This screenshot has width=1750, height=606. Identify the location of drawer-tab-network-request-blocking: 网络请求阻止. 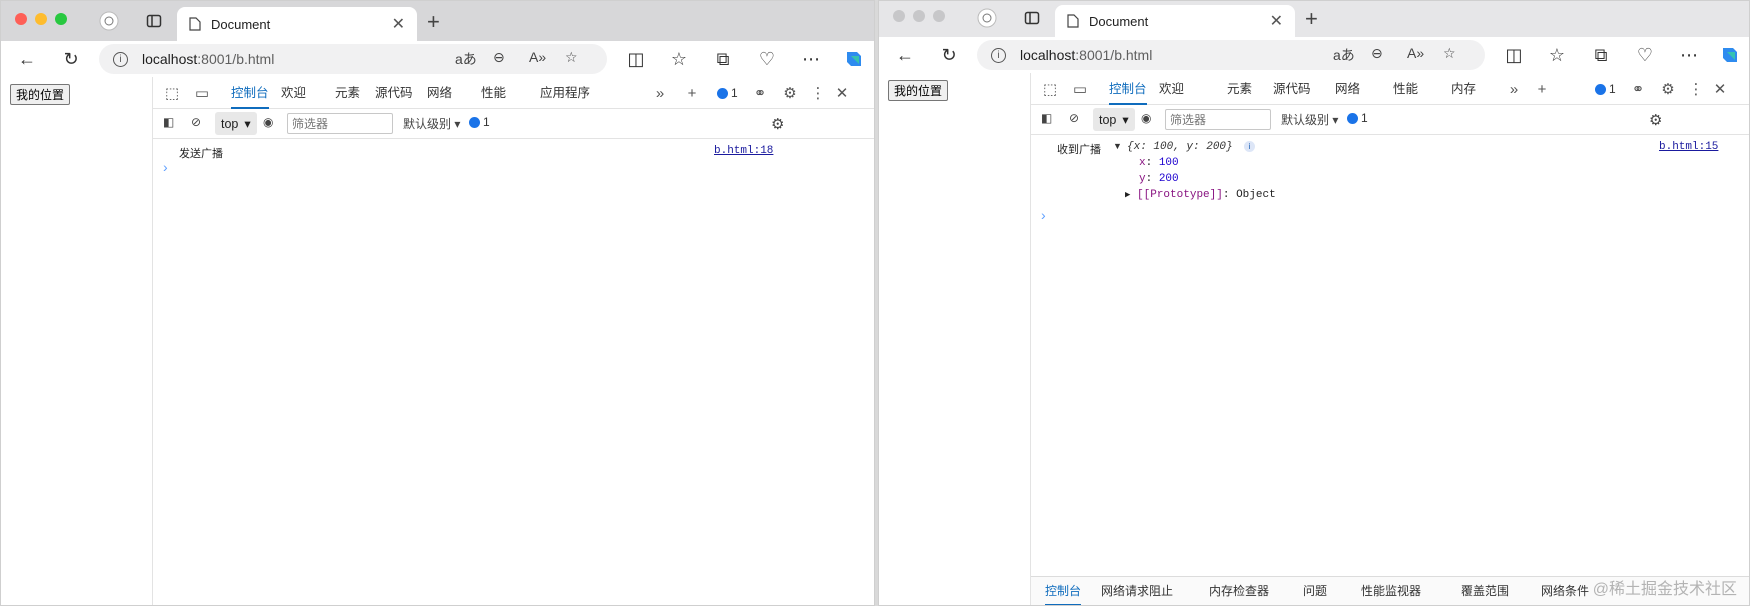
(1137, 591).